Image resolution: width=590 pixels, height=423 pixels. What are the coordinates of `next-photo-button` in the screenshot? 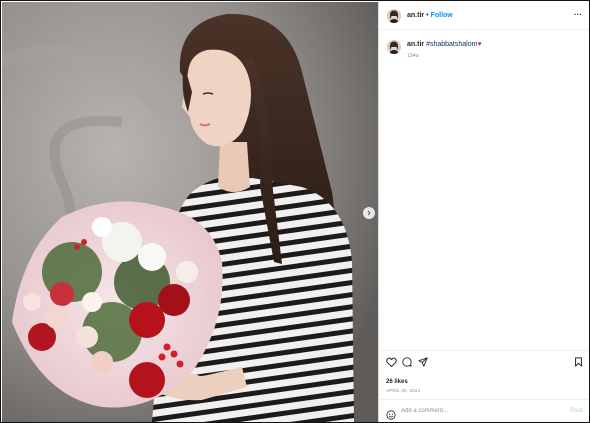 It's located at (369, 213).